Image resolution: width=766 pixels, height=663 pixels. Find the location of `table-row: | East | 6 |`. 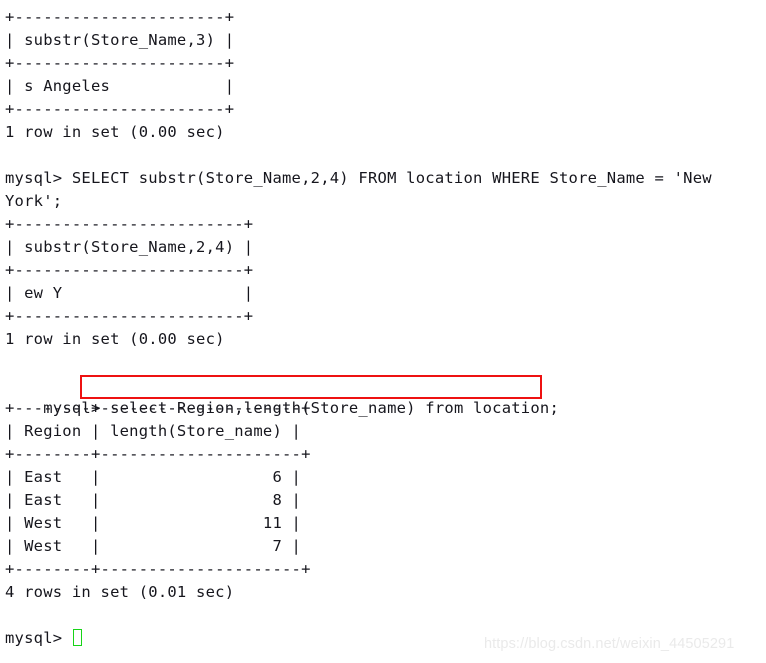

table-row: | East | 6 | is located at coordinates (153, 477).